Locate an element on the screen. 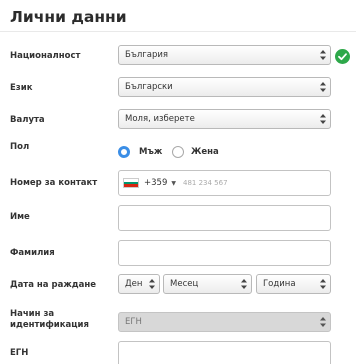 This screenshot has width=356, height=364. birth-day-value: Ден is located at coordinates (134, 284).